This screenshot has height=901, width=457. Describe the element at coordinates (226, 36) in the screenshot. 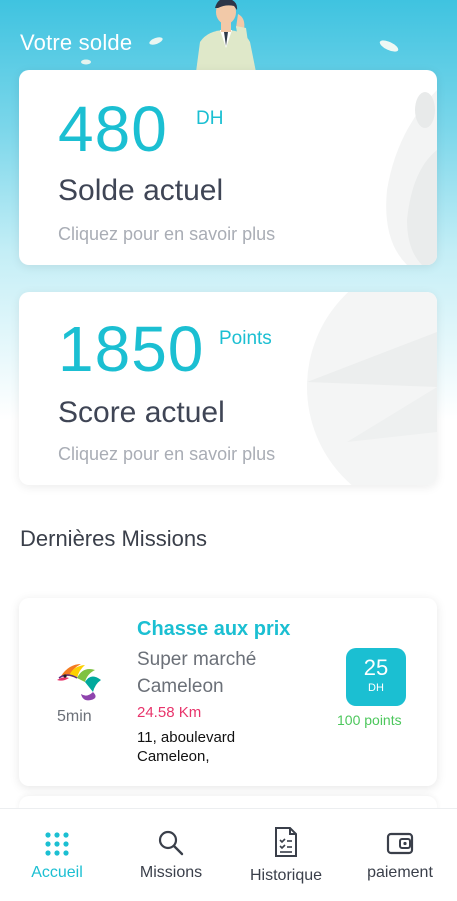

I see `person-illustration` at that location.